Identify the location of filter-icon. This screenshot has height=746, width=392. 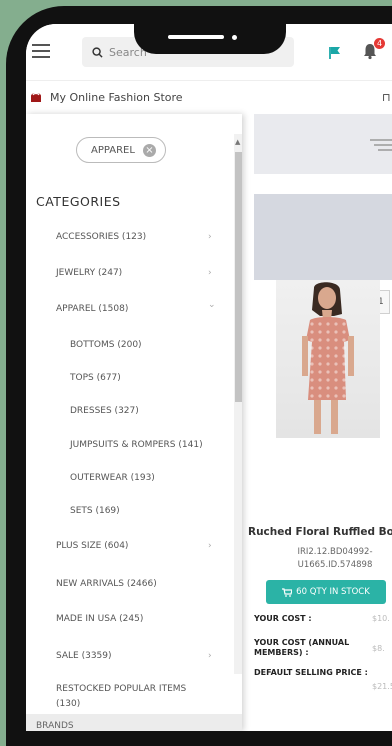
(381, 145).